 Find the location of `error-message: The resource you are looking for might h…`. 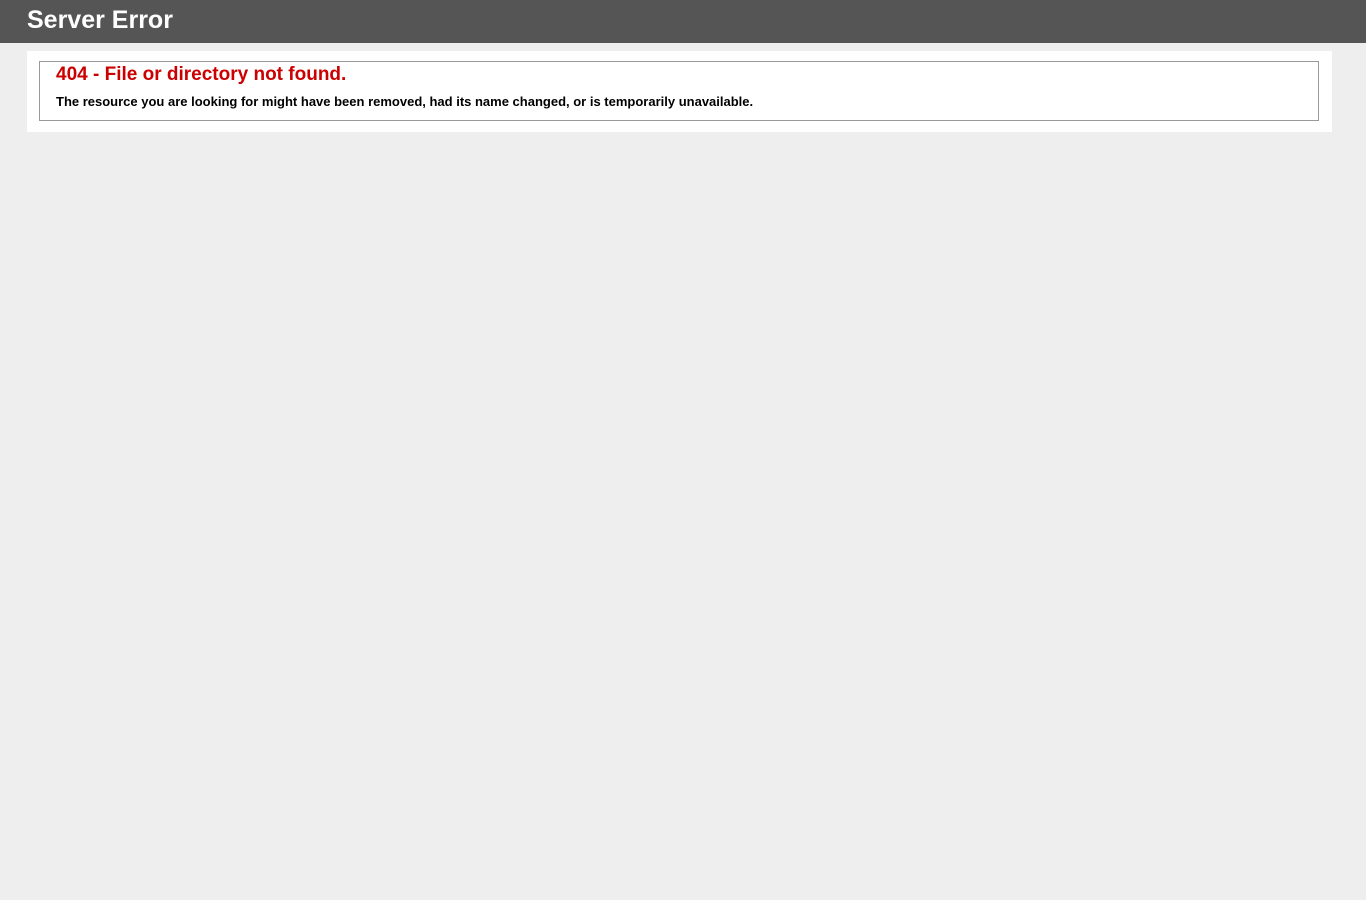

error-message: The resource you are looking for might h… is located at coordinates (405, 101).